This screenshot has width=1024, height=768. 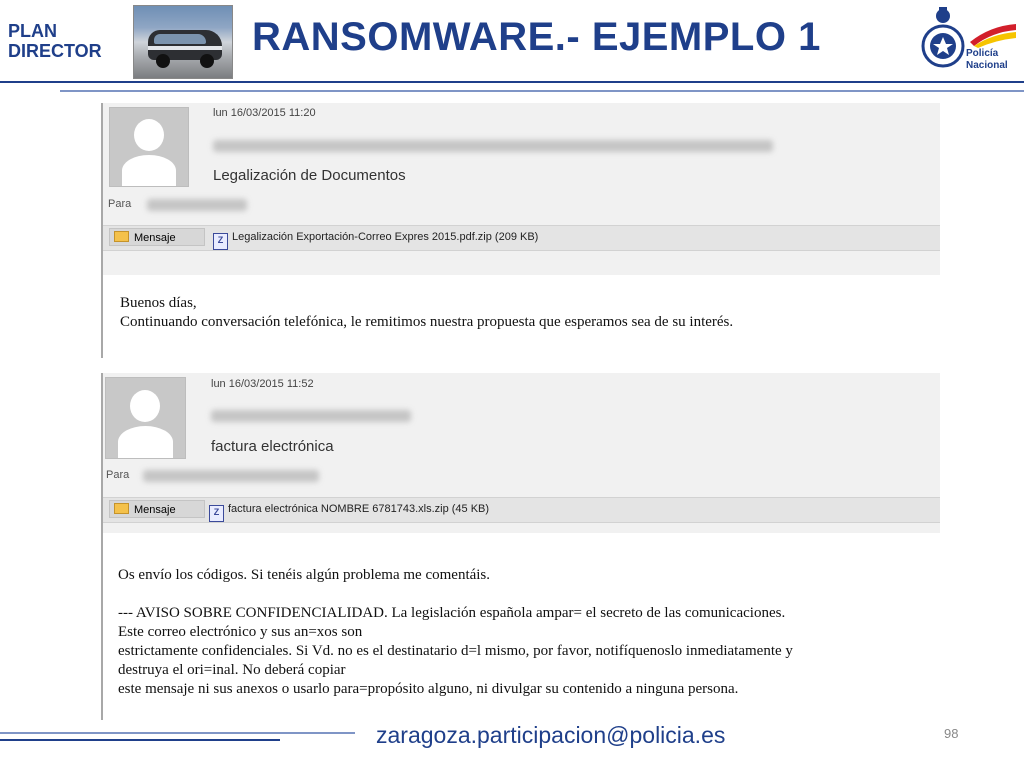 I want to click on plan-label-line1: PLAN, so click(x=32, y=31).